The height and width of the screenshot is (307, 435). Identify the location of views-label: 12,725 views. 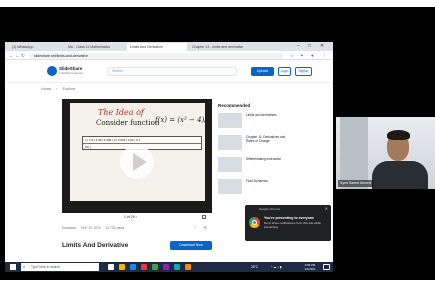
(115, 228).